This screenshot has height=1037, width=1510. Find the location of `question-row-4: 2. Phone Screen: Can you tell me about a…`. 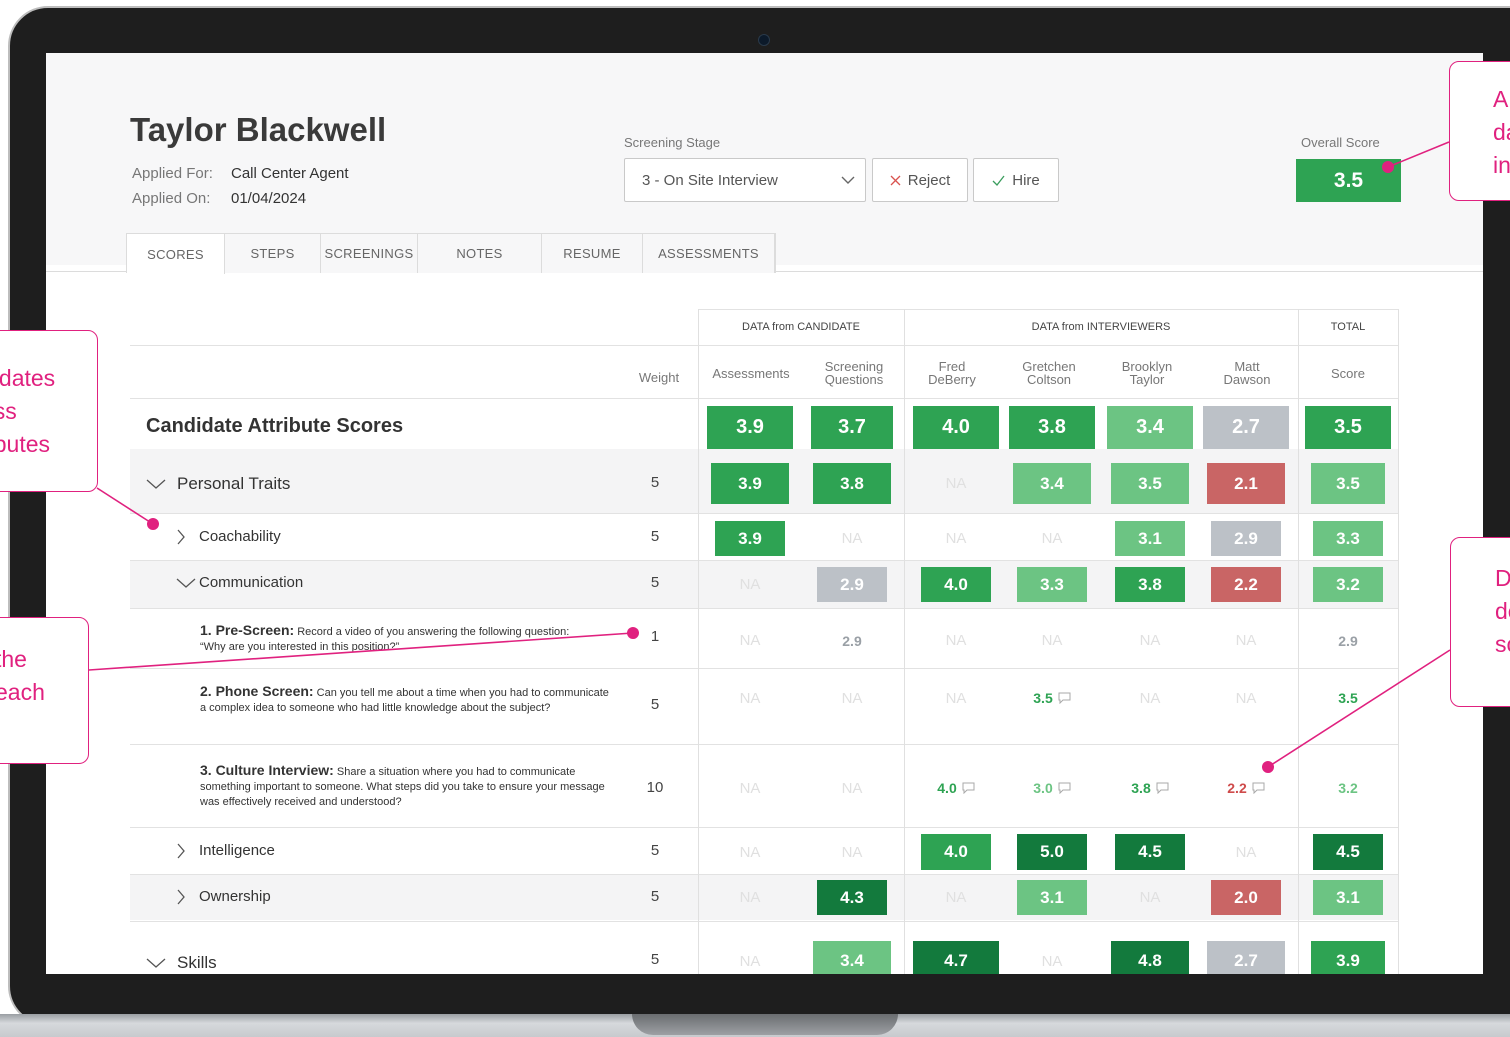

question-row-4: 2. Phone Screen: Can you tell me about a… is located at coordinates (405, 700).